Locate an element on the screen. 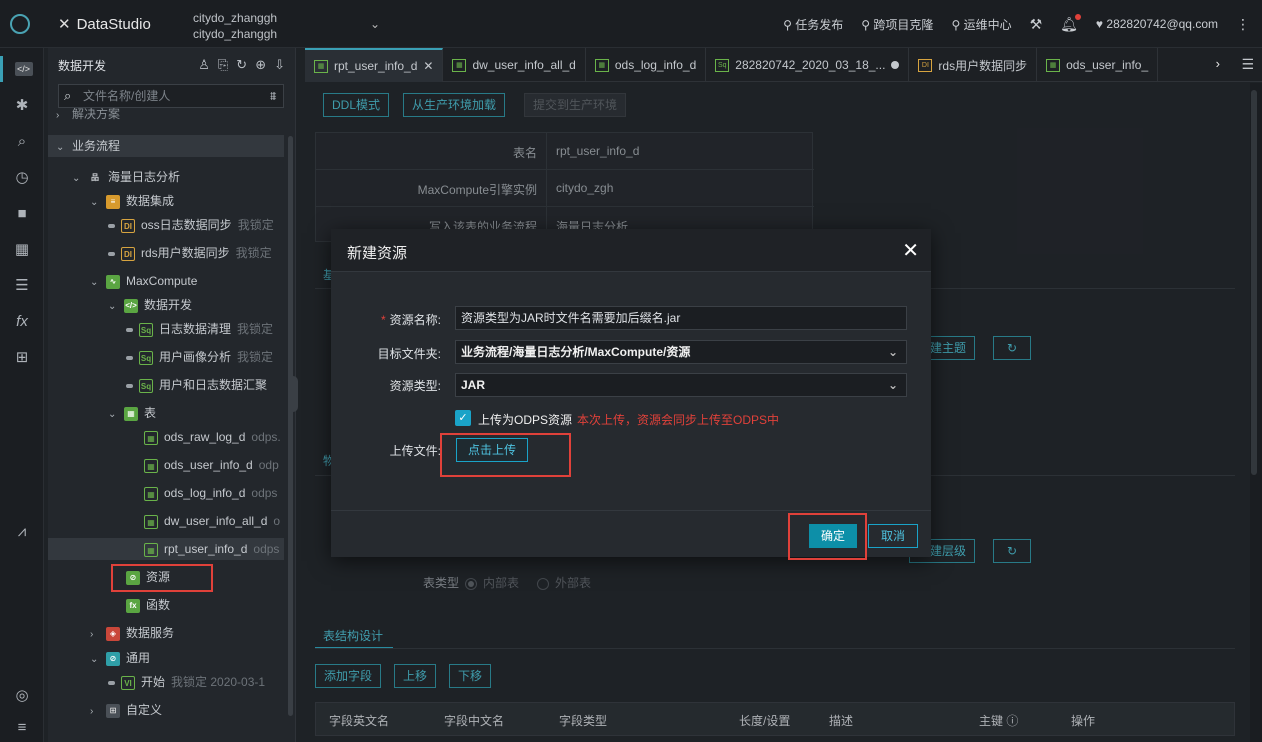 The image size is (1262, 742). tree-tables: ⌄ ▦ 表 is located at coordinates (166, 413).